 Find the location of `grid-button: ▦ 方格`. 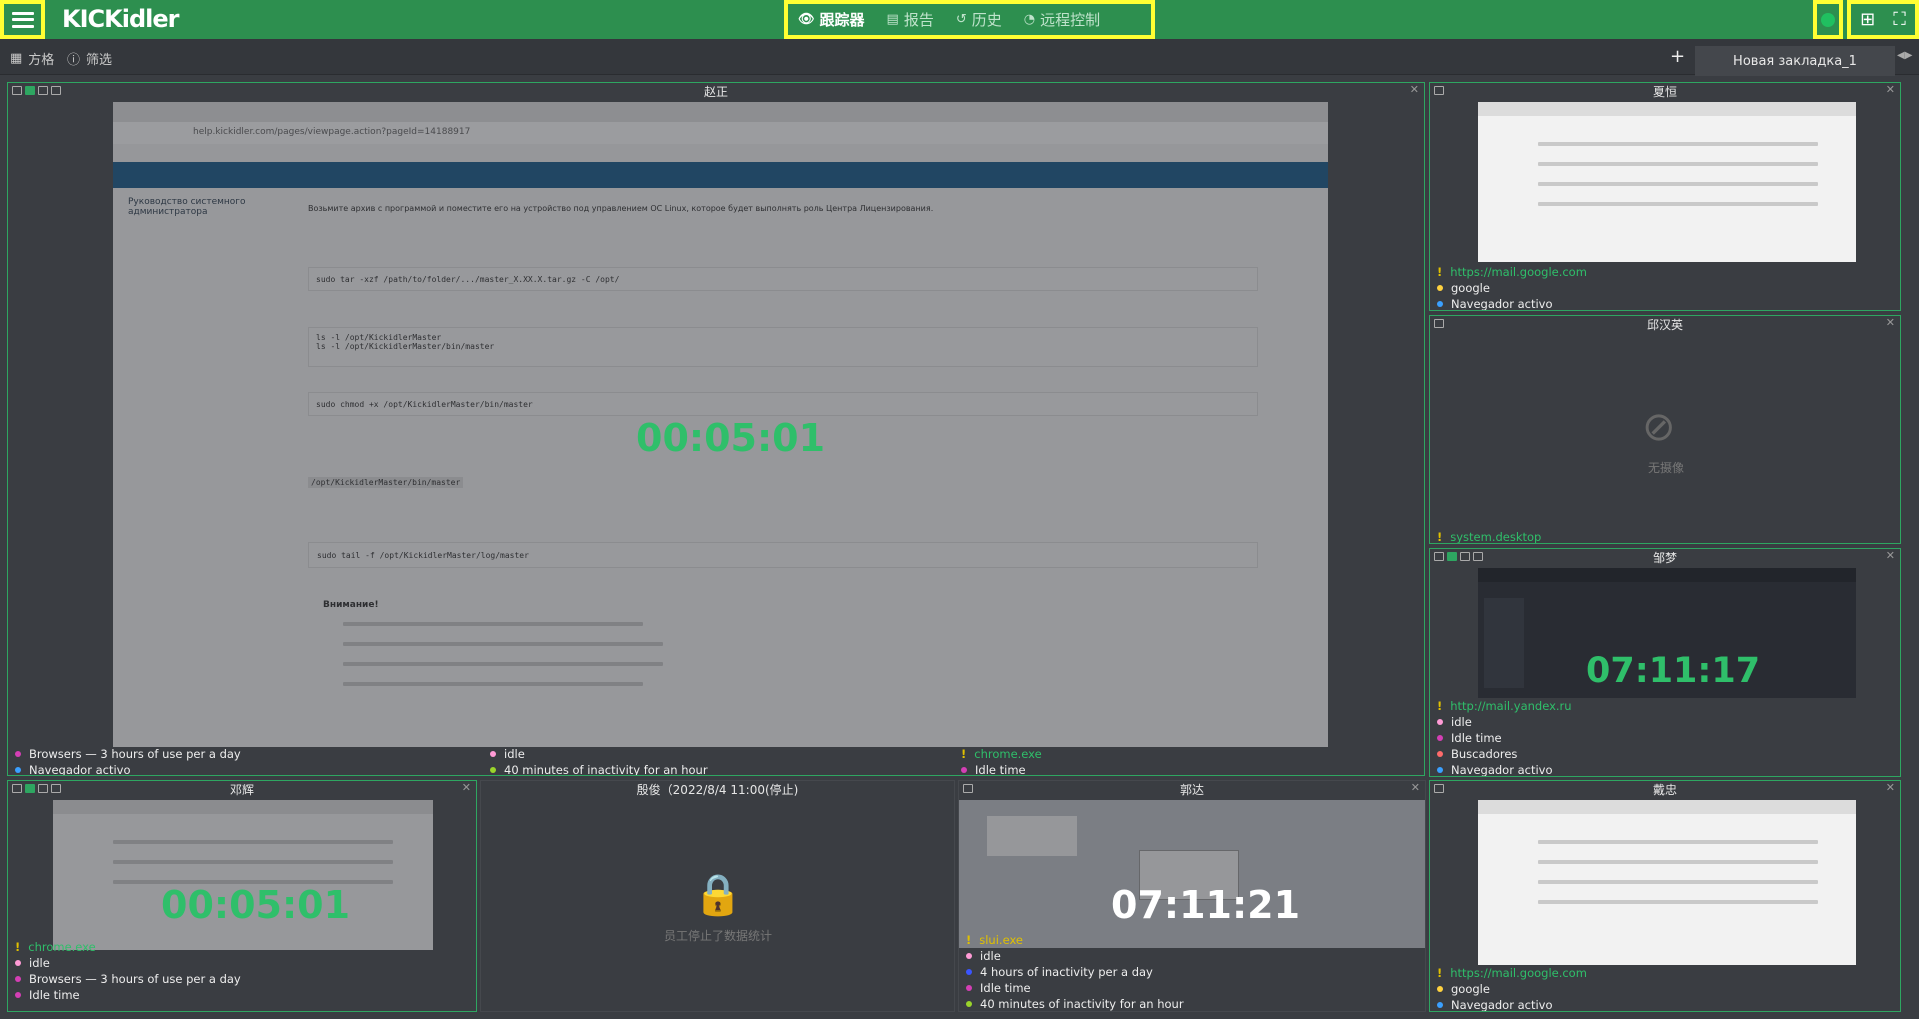

grid-button: ▦ 方格 is located at coordinates (32, 58).